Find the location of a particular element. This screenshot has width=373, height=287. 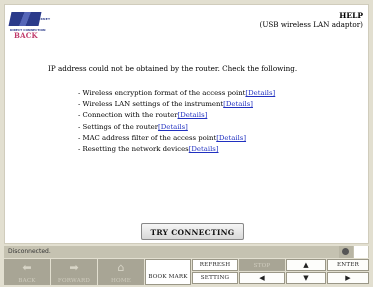

forward-arrow-icon: ➡ is located at coordinates (74, 267).